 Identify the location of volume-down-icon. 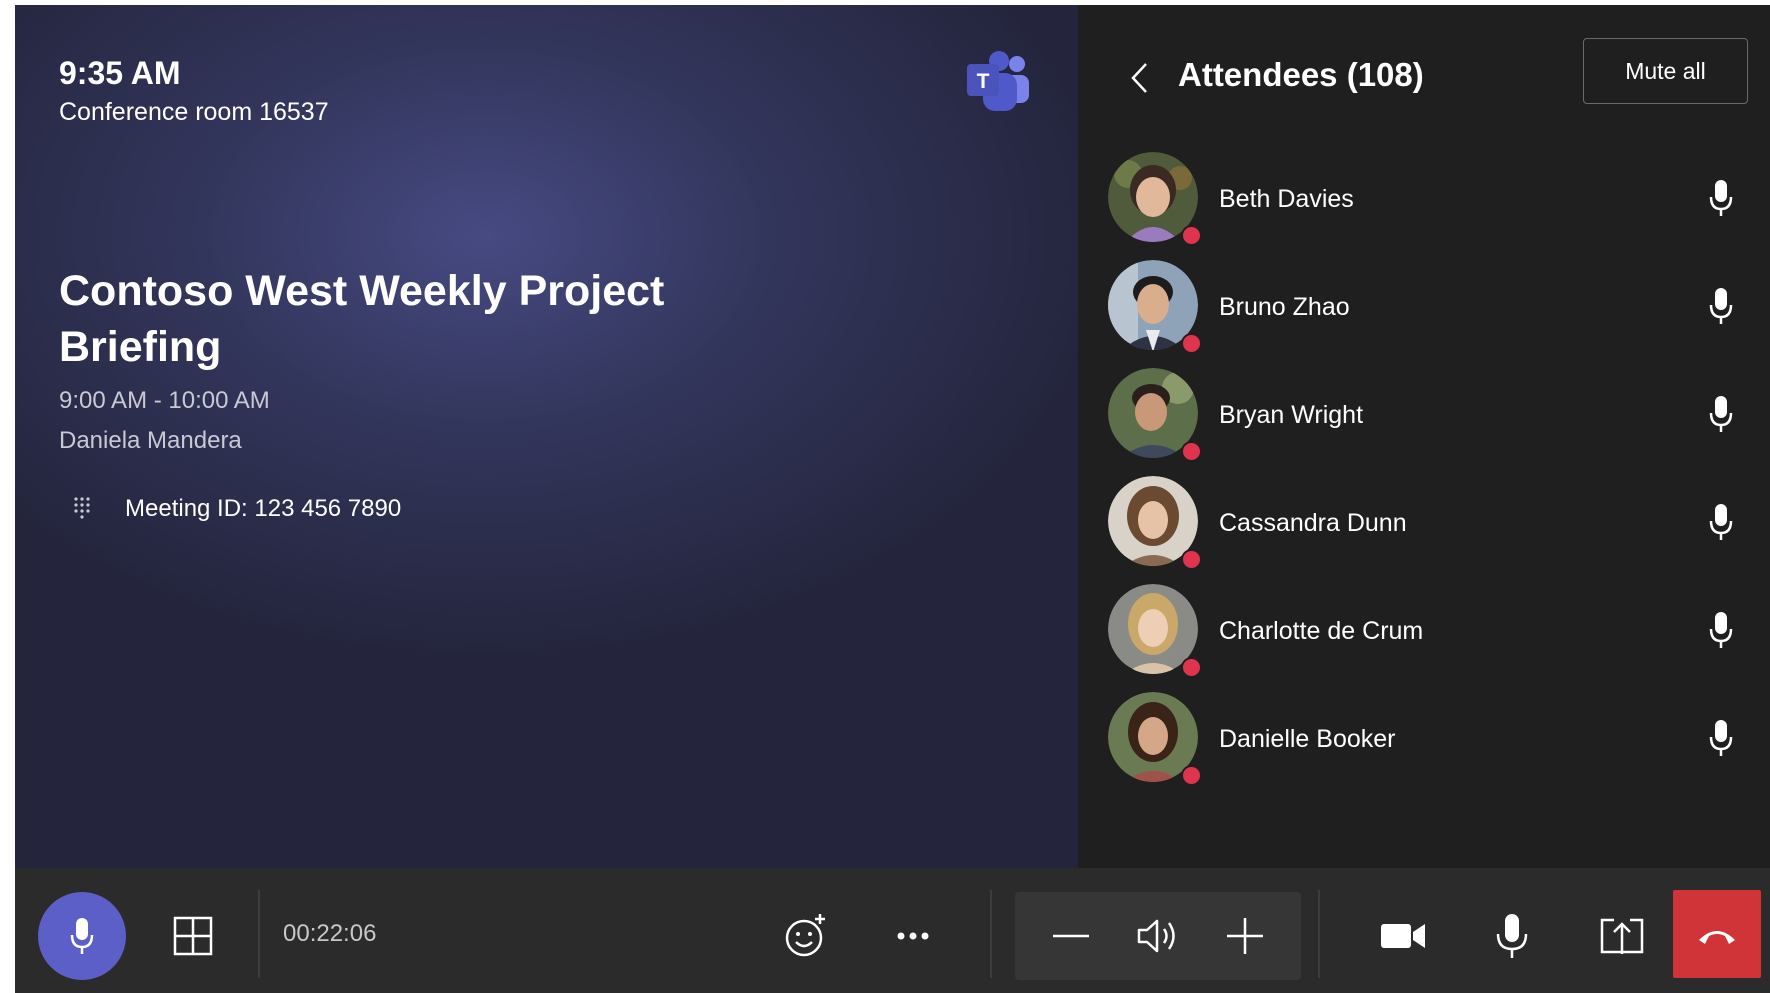
(1071, 936).